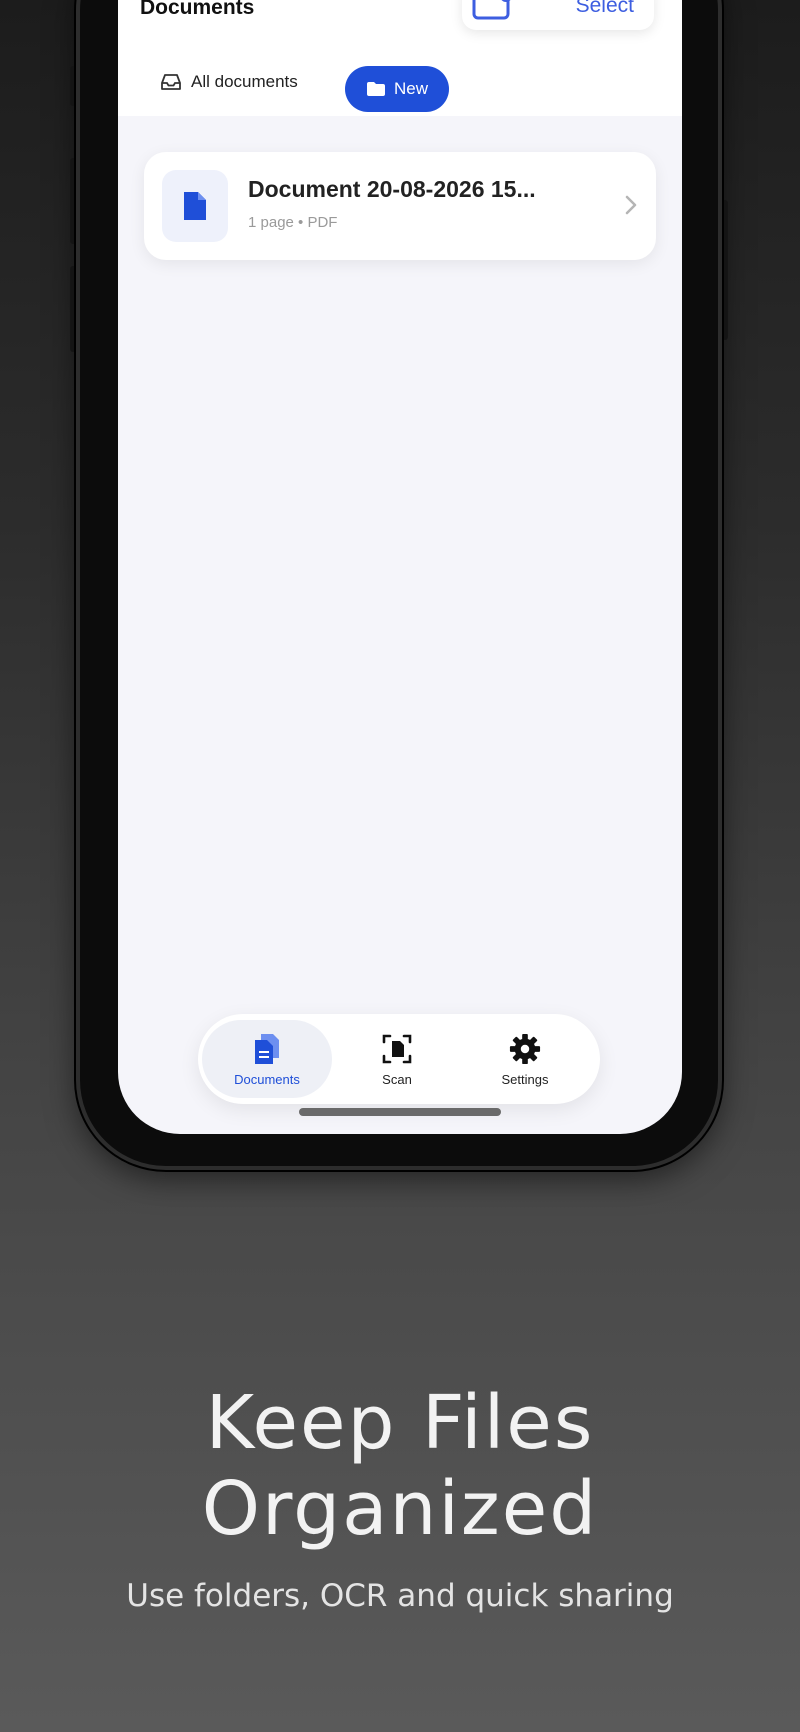 The width and height of the screenshot is (800, 1732). What do you see at coordinates (400, 1596) in the screenshot?
I see `promo-subtitle: Use folders, OCR and quick sharing` at bounding box center [400, 1596].